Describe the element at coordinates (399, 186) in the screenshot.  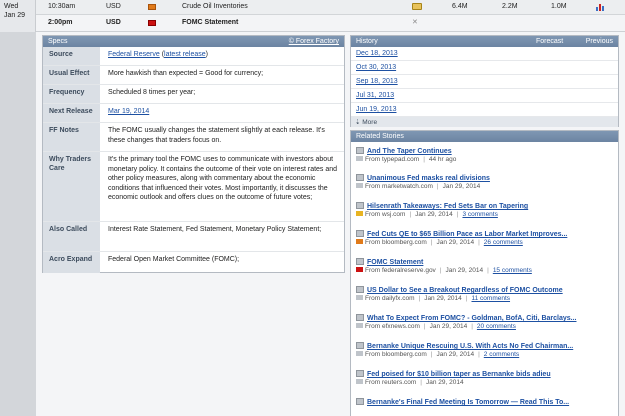
I see `story-source: From marketwatch.com` at that location.